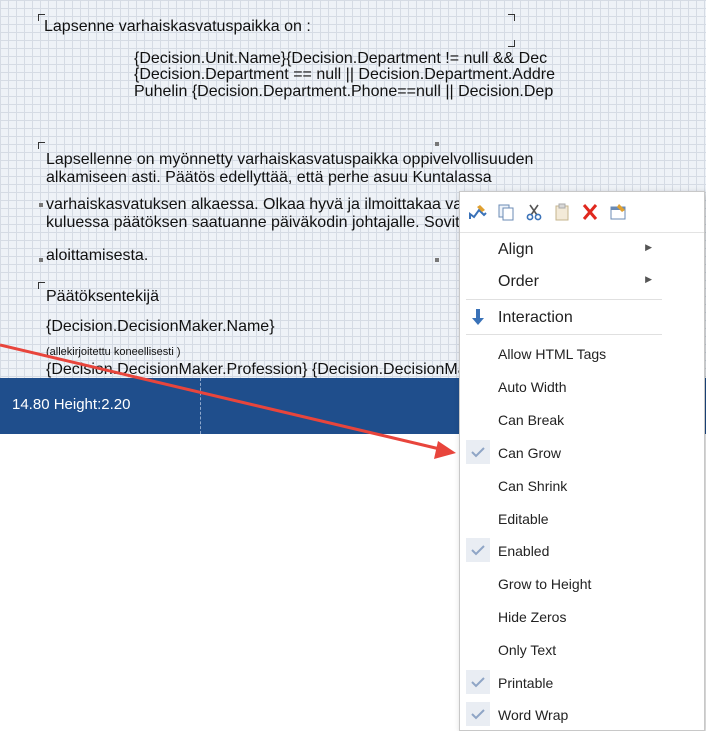 This screenshot has height=731, width=706. What do you see at coordinates (530, 453) in the screenshot?
I see `menu-item-label: Can Grow` at bounding box center [530, 453].